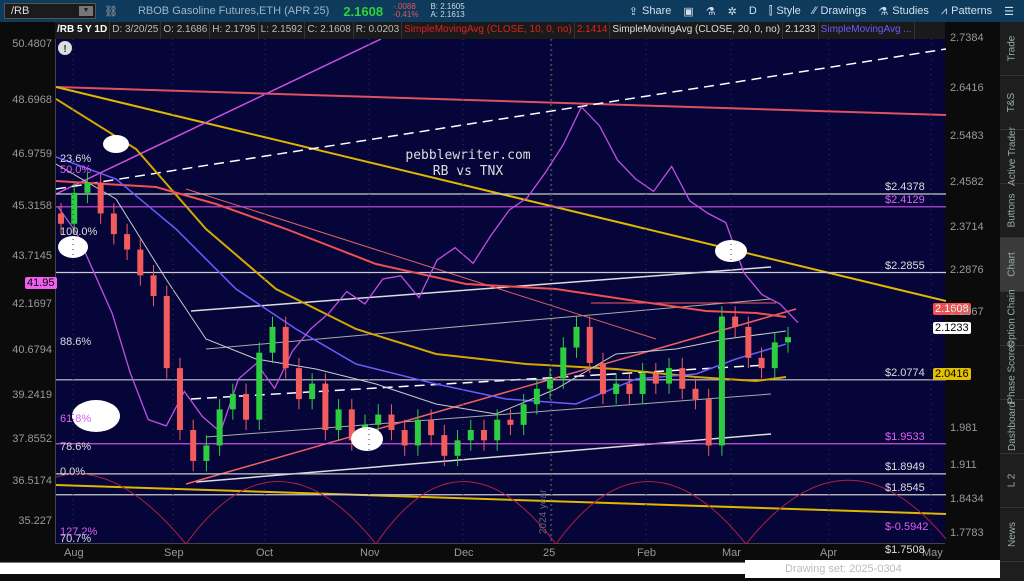 The height and width of the screenshot is (581, 1024). I want to click on x-axis-tick: Sep, so click(174, 553).